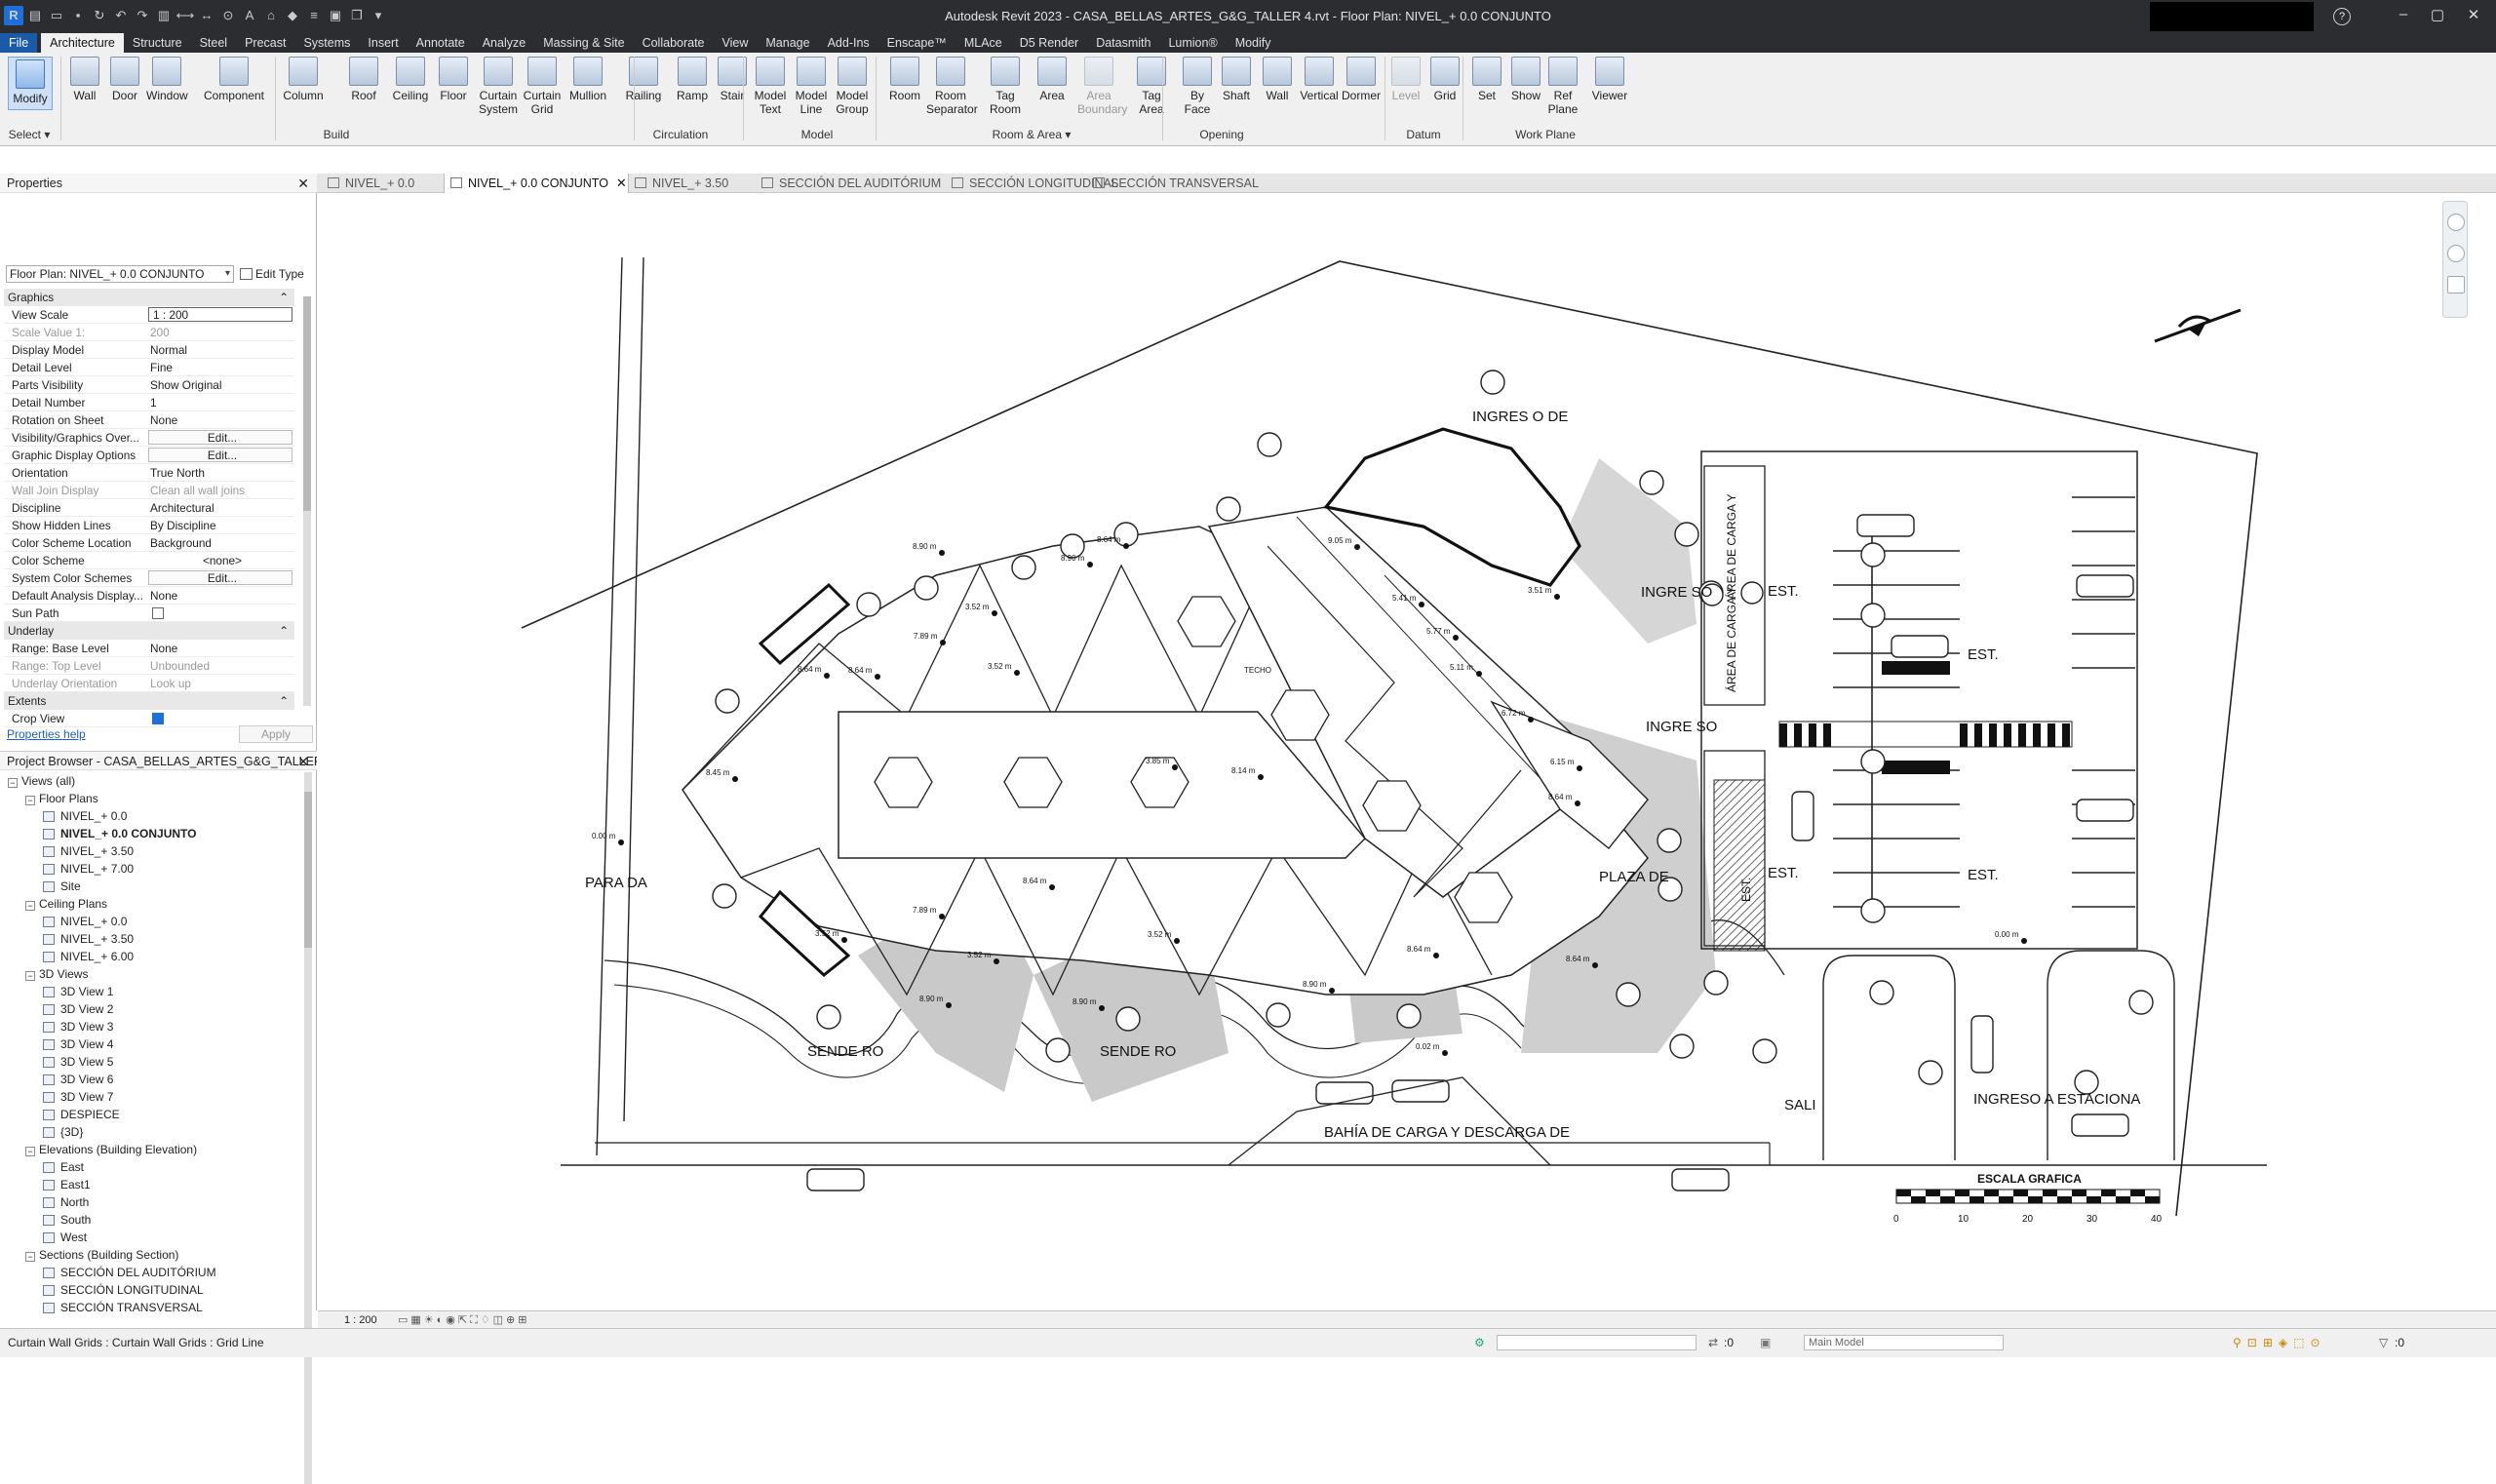 This screenshot has width=2496, height=1484. I want to click on tab-mlace: MLAce, so click(983, 43).